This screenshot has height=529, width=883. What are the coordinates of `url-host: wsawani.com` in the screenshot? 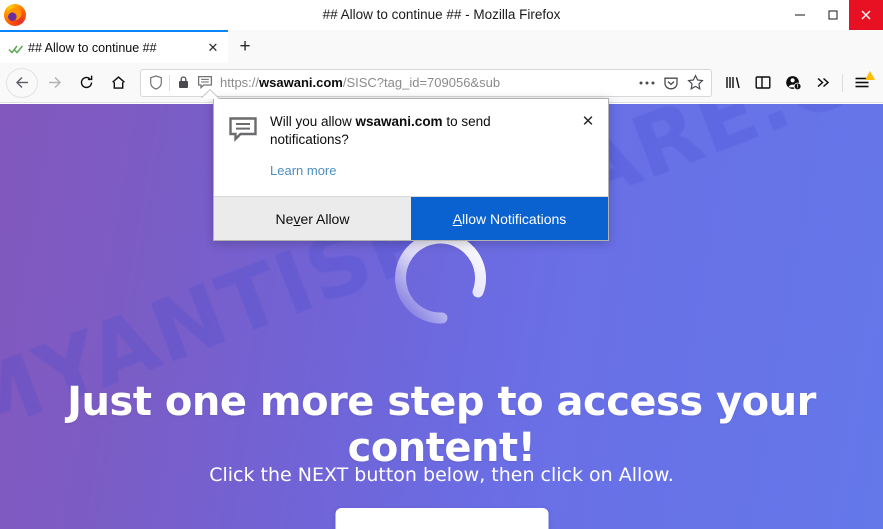 It's located at (301, 82).